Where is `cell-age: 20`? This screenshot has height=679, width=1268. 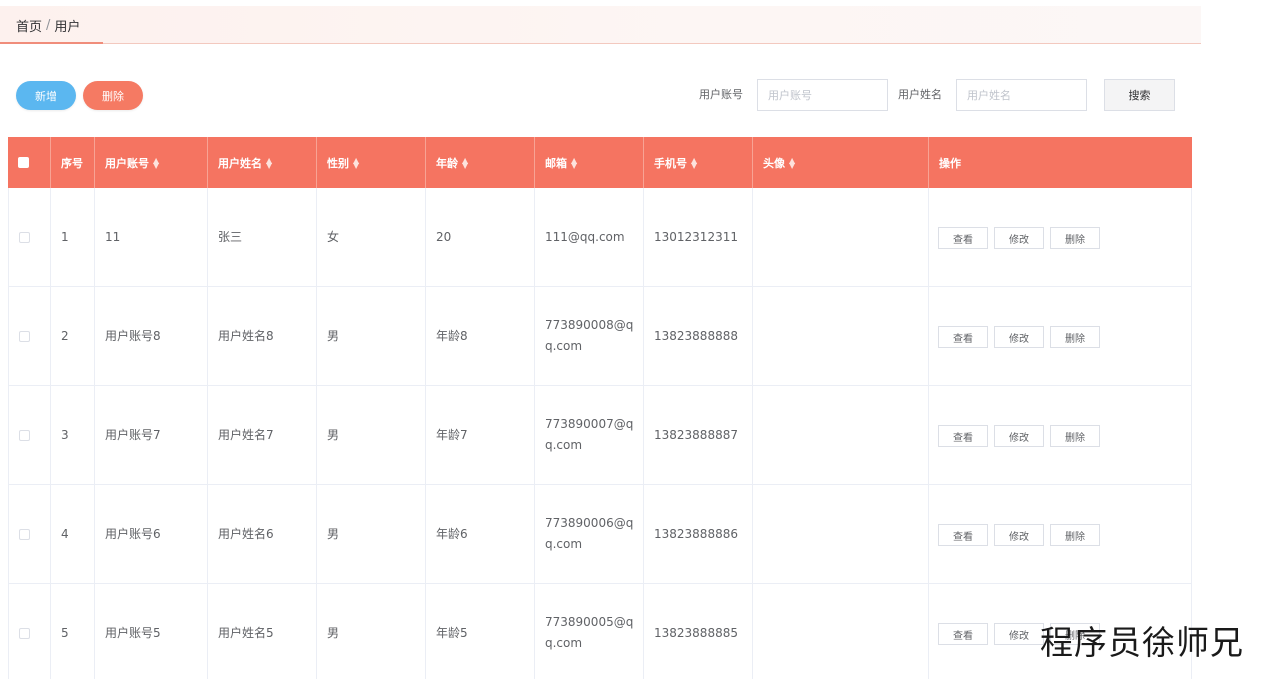 cell-age: 20 is located at coordinates (480, 237).